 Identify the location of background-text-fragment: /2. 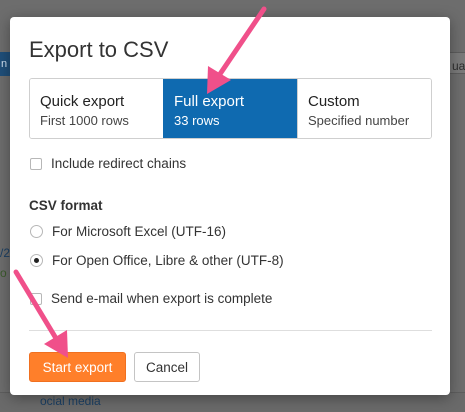
(5, 253).